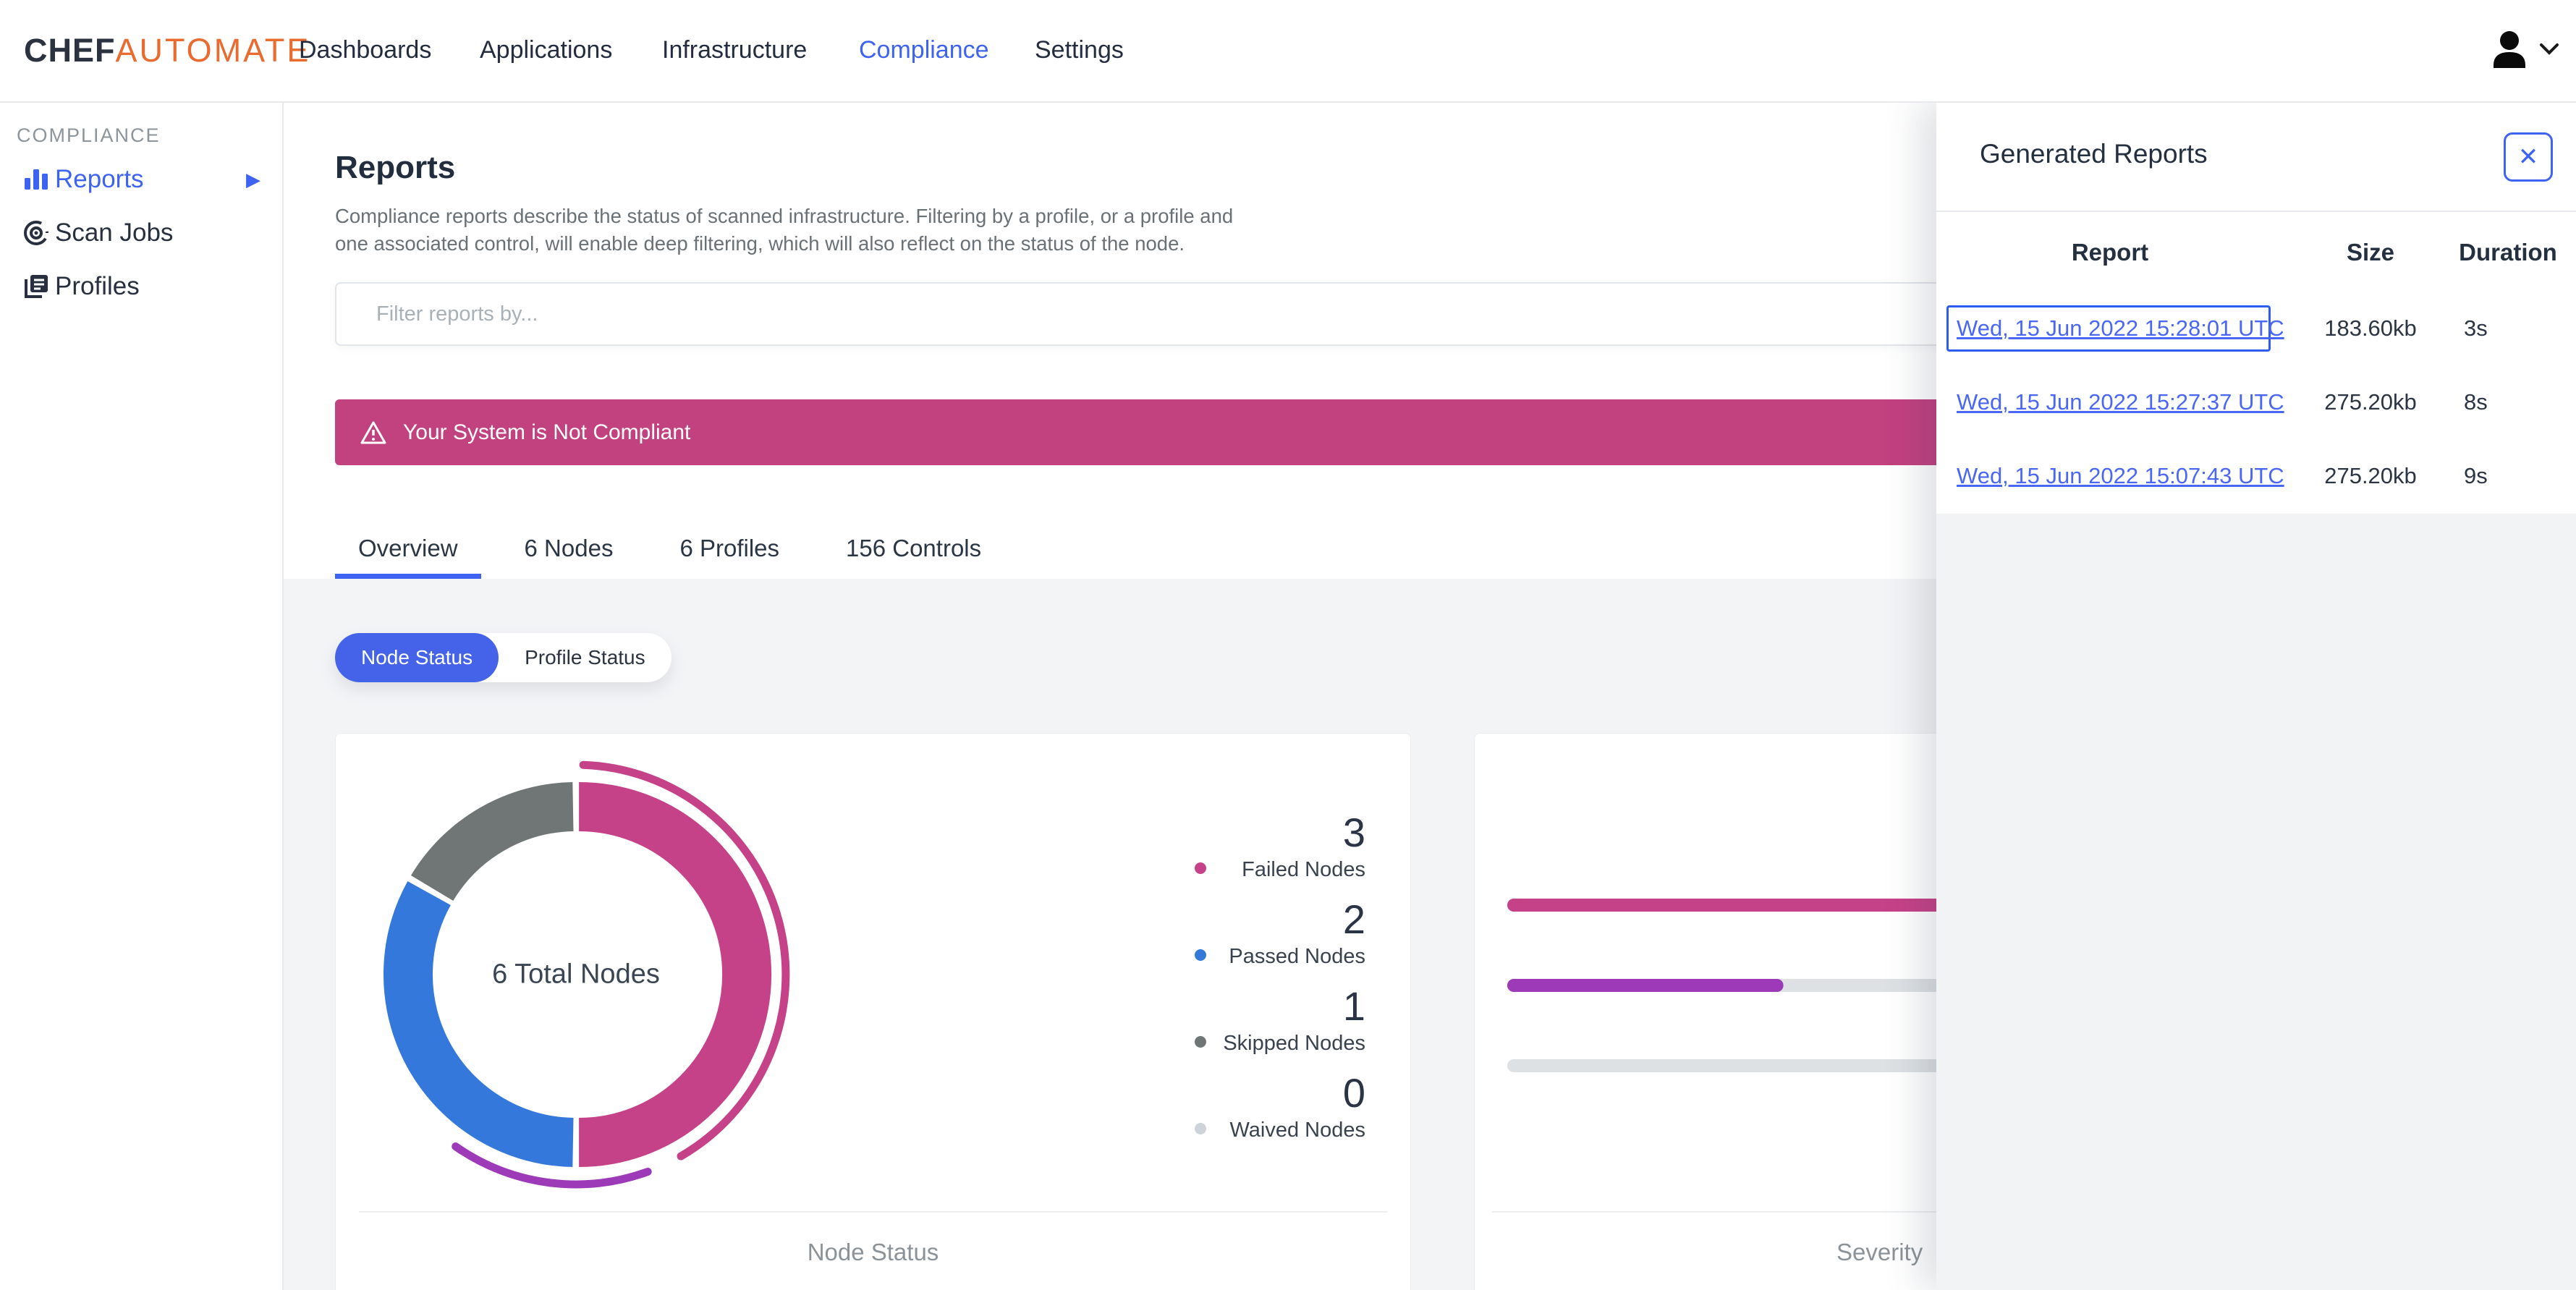  Describe the element at coordinates (1880, 1252) in the screenshot. I see `severity-card-title: Severity` at that location.